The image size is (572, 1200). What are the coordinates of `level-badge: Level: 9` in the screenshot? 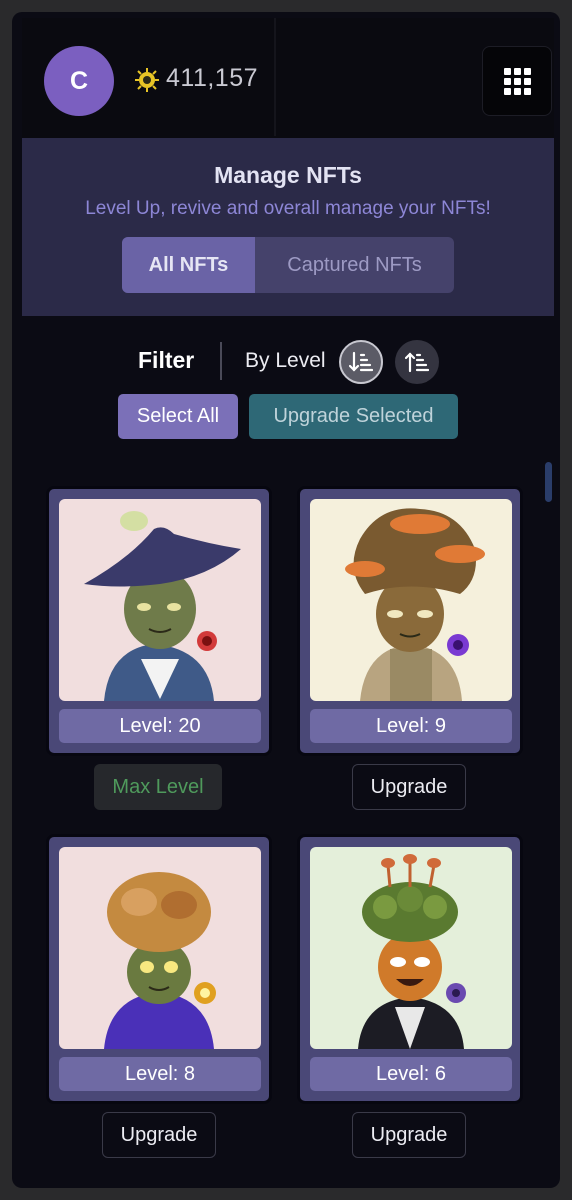 It's located at (411, 726).